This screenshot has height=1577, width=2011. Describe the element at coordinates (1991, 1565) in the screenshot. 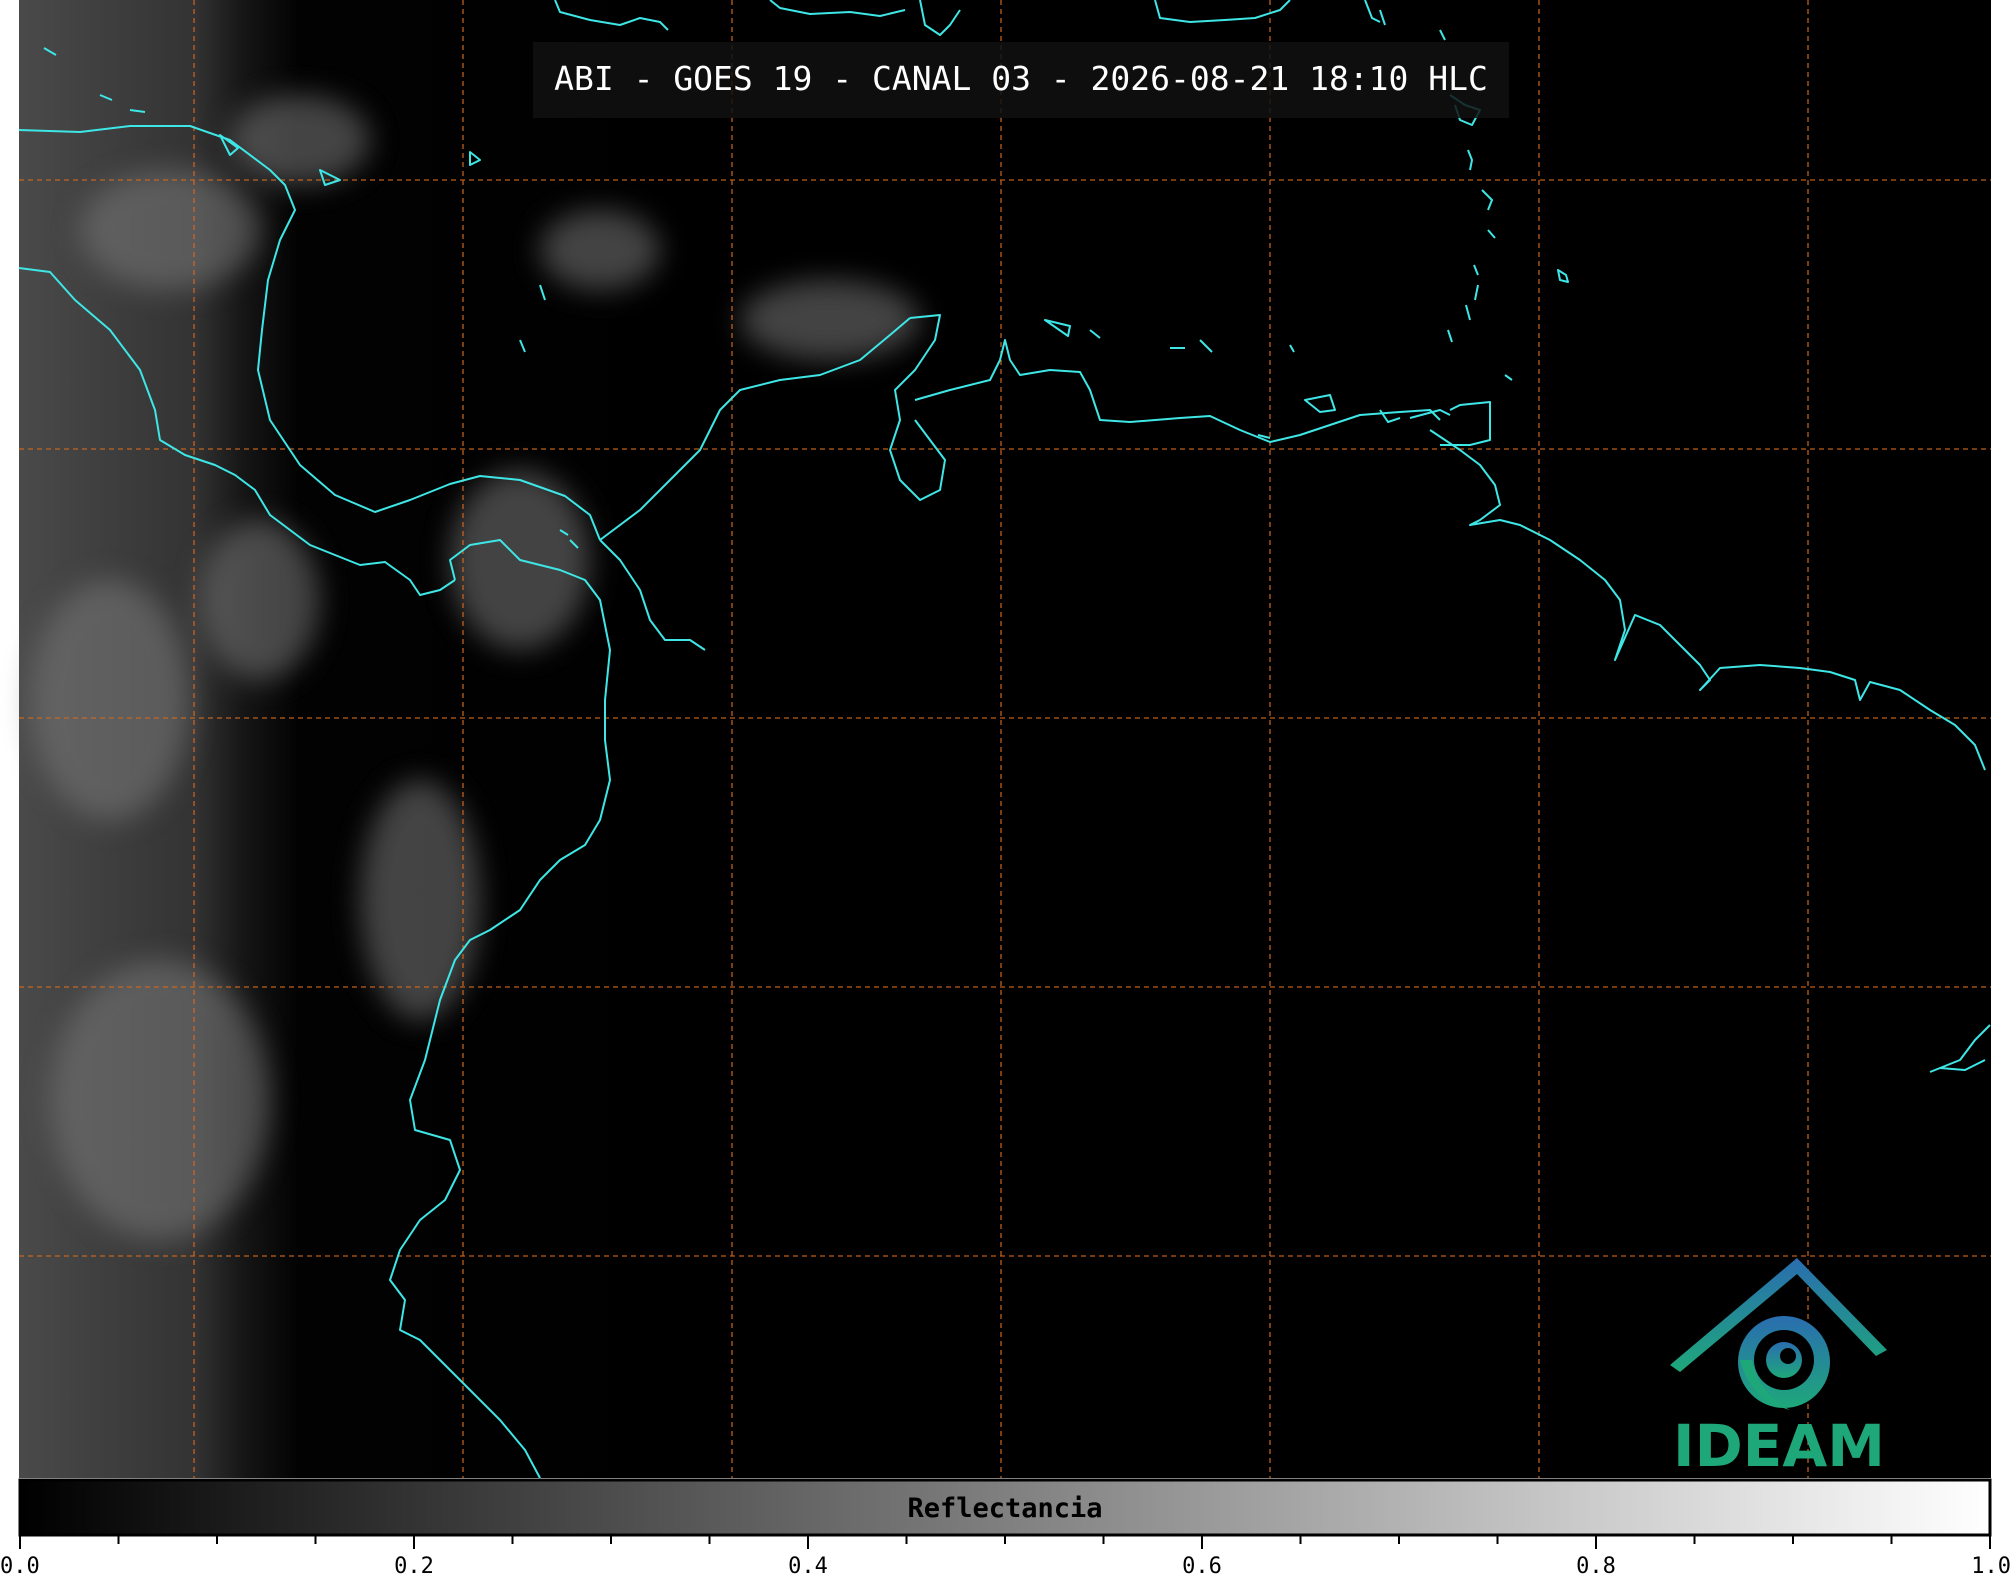

I see `colorbar-tick-label: 1.0` at that location.